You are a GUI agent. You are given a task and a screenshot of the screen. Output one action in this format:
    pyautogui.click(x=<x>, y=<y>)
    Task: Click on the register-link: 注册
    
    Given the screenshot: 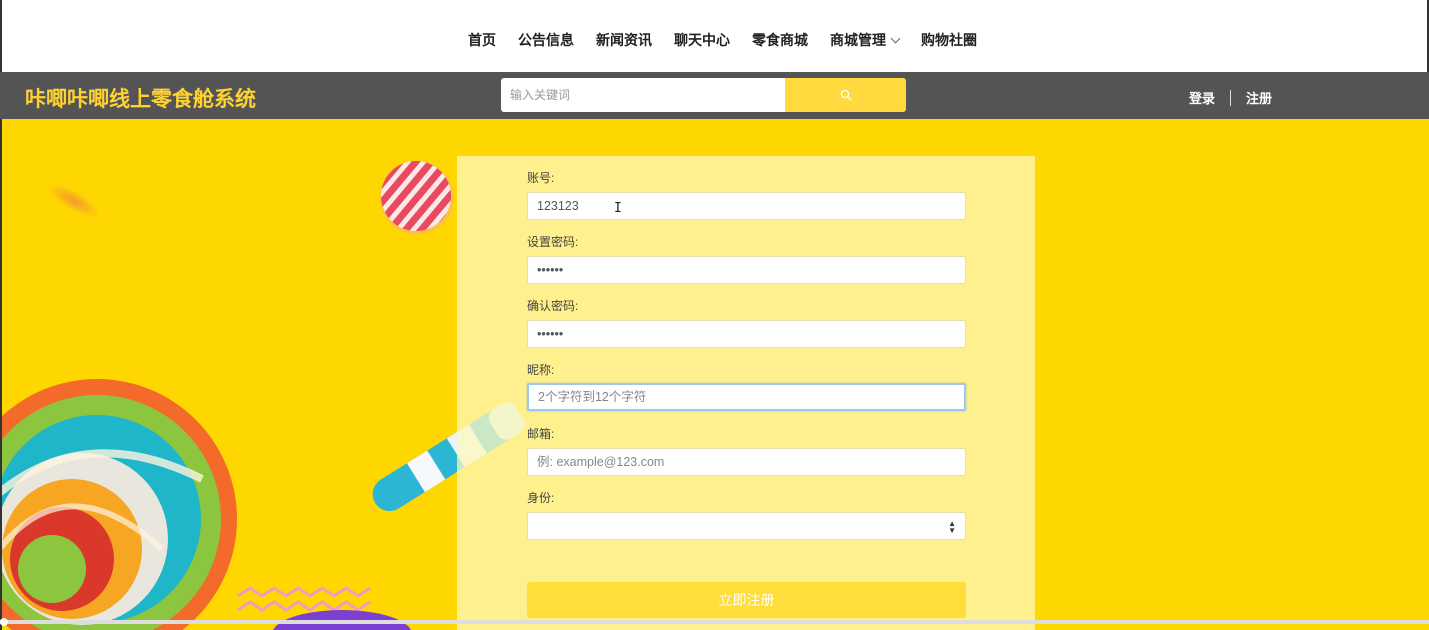 What is the action you would take?
    pyautogui.click(x=1259, y=97)
    